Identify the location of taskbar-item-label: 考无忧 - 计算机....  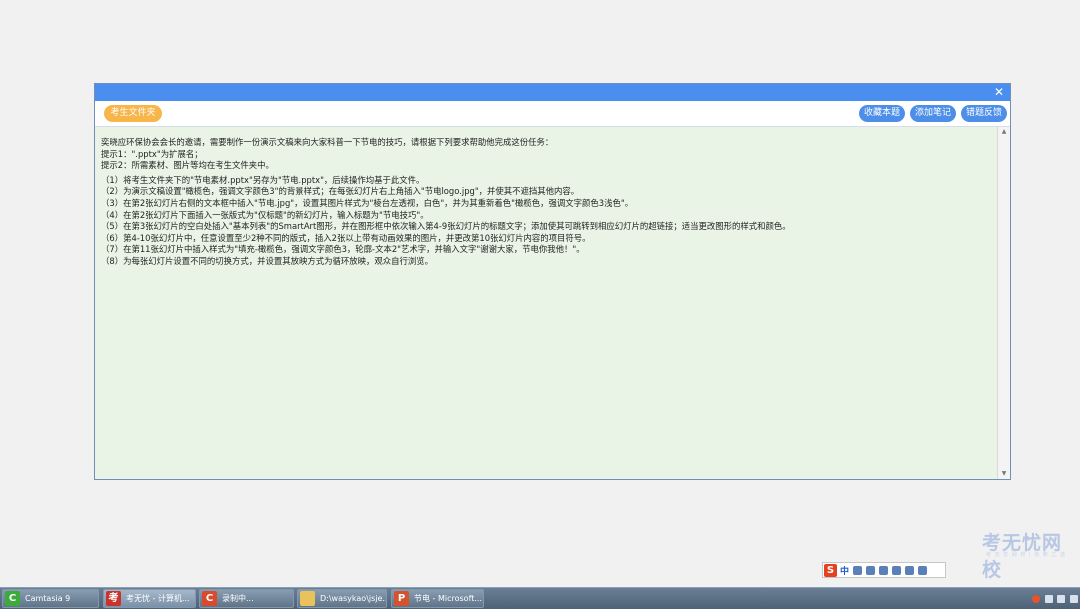
(158, 598).